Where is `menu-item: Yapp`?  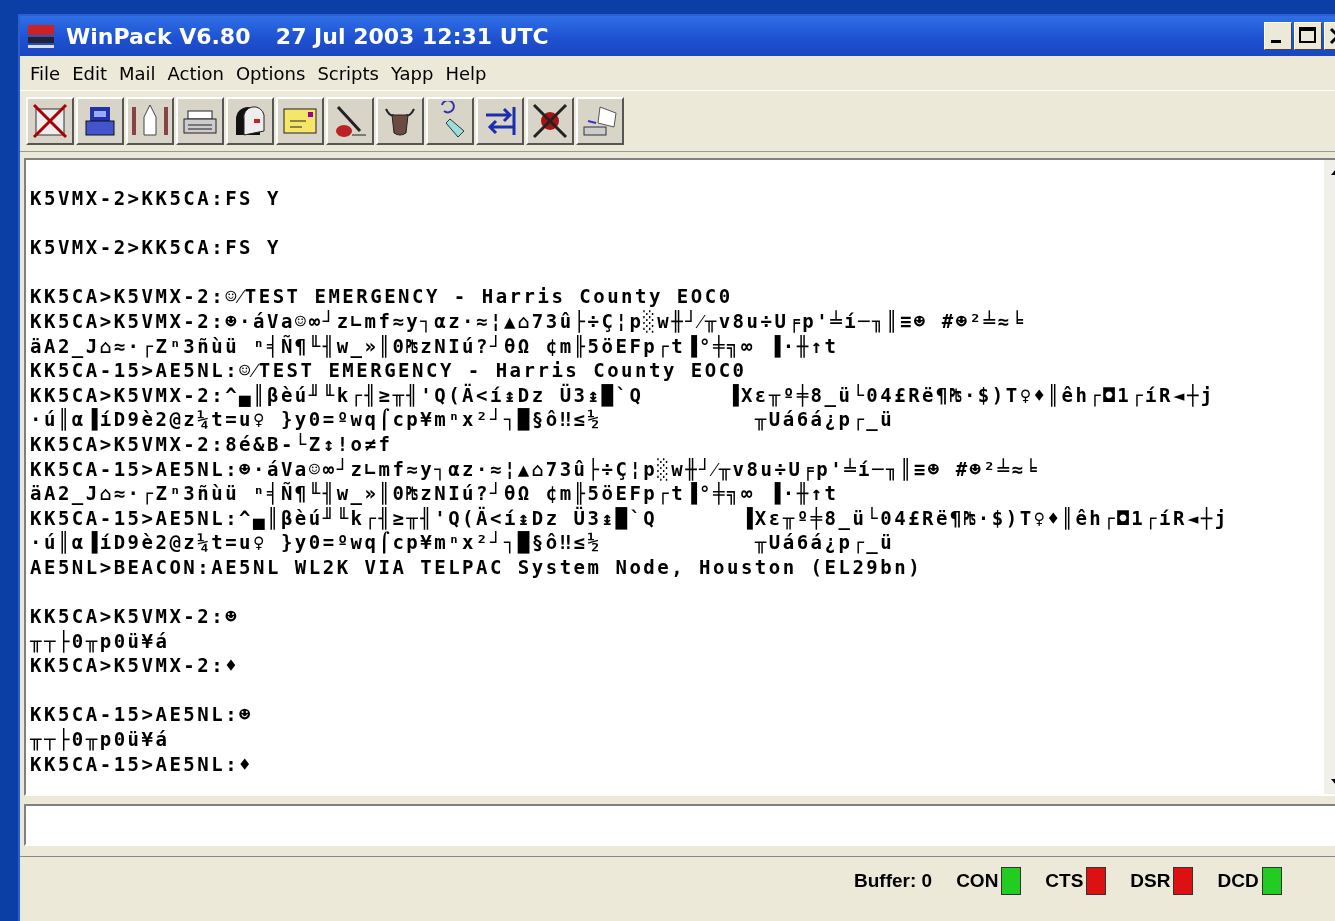 menu-item: Yapp is located at coordinates (412, 73).